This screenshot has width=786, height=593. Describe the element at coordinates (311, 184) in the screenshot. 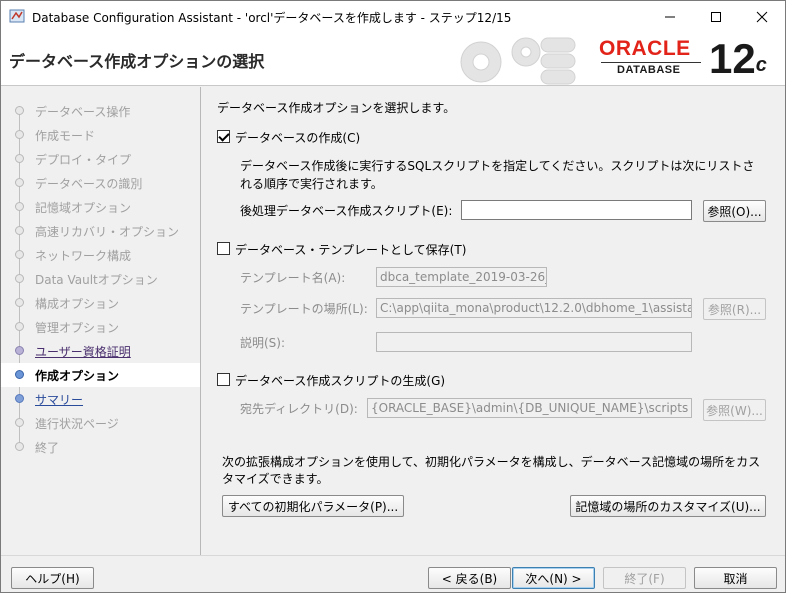

I see `create-db-desc-line2: れる順序で実行されます。` at that location.